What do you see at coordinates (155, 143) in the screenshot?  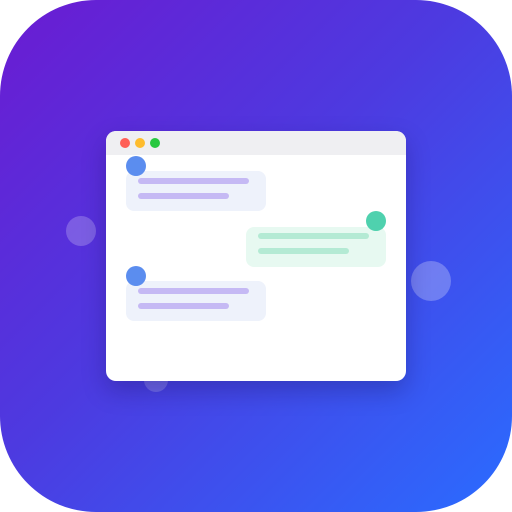 I see `maximize-dot-icon` at bounding box center [155, 143].